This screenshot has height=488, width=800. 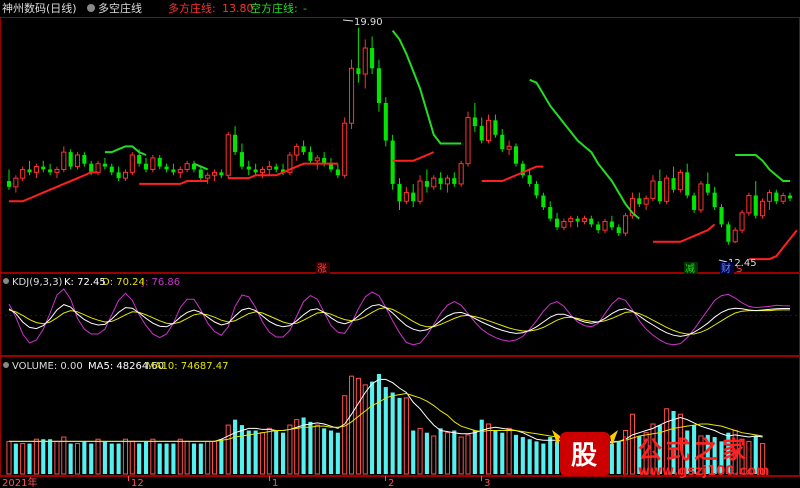 What do you see at coordinates (19, 482) in the screenshot?
I see `x-tick-label: 2021年` at bounding box center [19, 482].